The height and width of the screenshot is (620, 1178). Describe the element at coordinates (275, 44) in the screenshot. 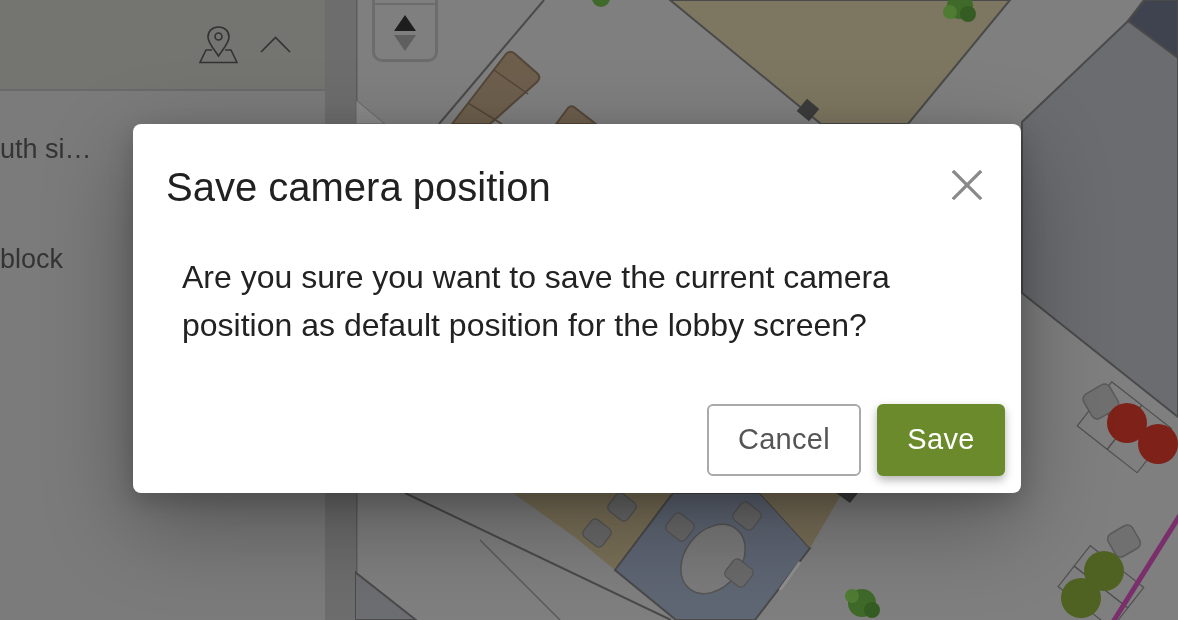

I see `chevron-up-icon` at that location.